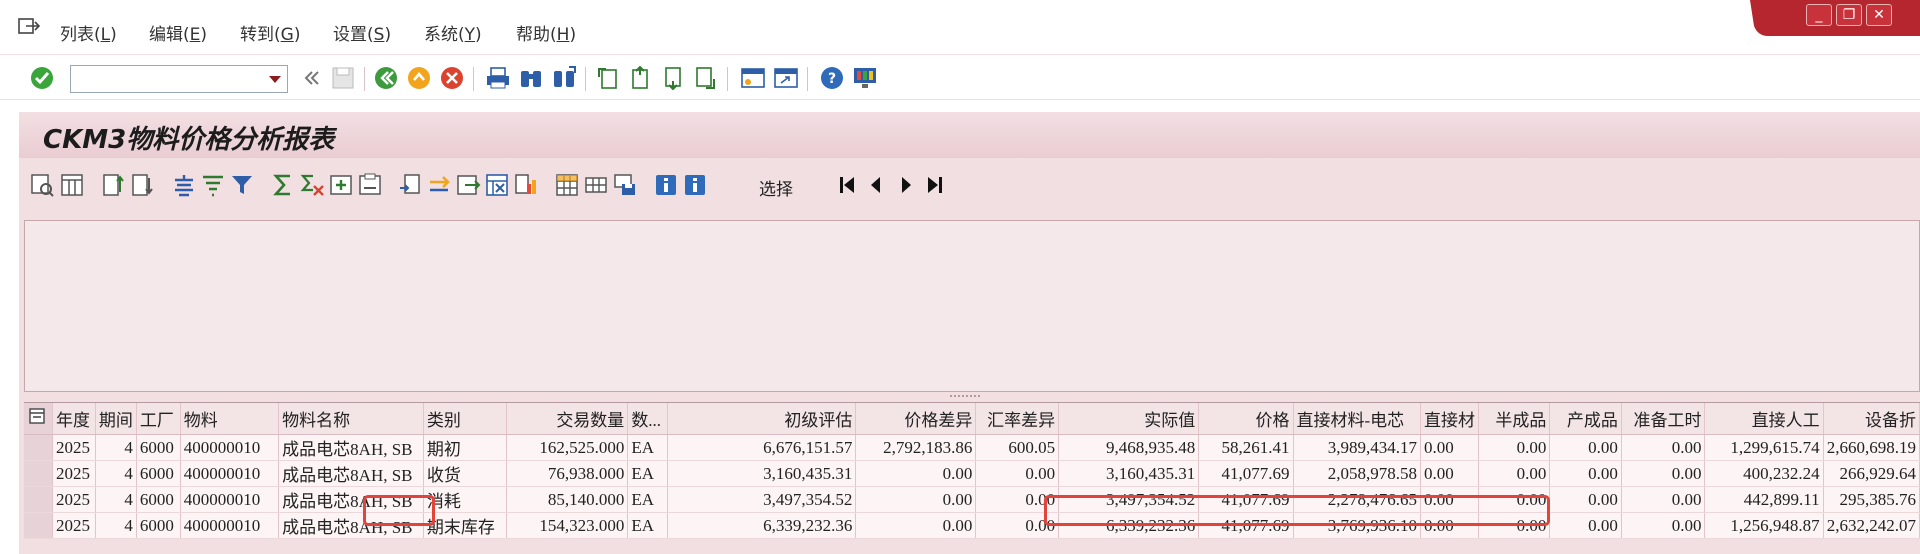 This screenshot has width=1920, height=554. What do you see at coordinates (876, 185) in the screenshot?
I see `previous-record-icon` at bounding box center [876, 185].